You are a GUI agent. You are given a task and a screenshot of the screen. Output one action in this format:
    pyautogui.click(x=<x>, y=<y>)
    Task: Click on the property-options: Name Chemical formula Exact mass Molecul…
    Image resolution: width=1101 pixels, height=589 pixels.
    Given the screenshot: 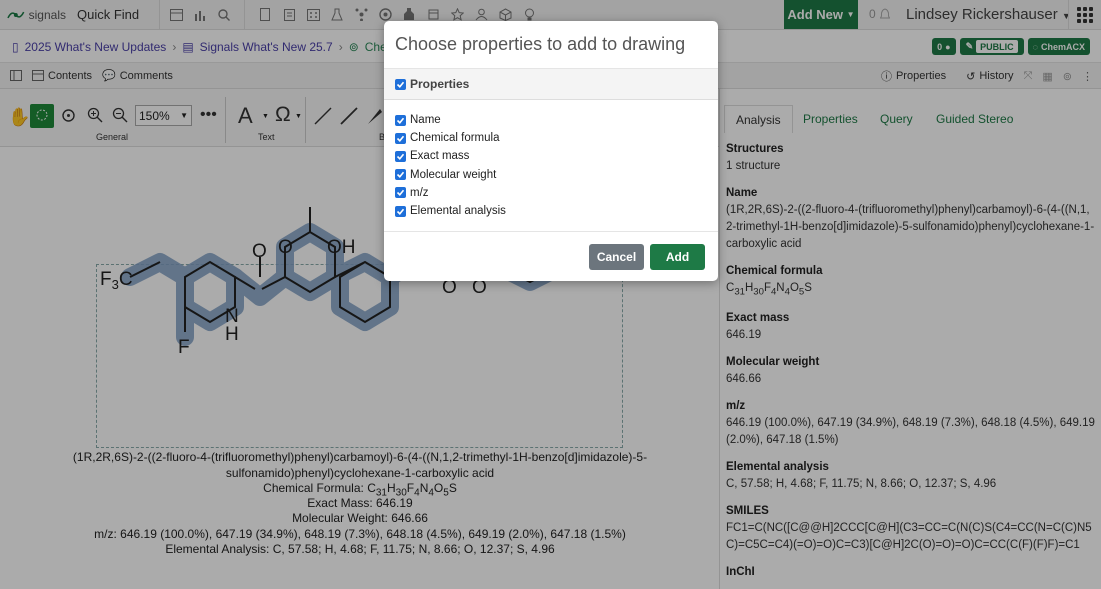 What is the action you would take?
    pyautogui.click(x=551, y=160)
    